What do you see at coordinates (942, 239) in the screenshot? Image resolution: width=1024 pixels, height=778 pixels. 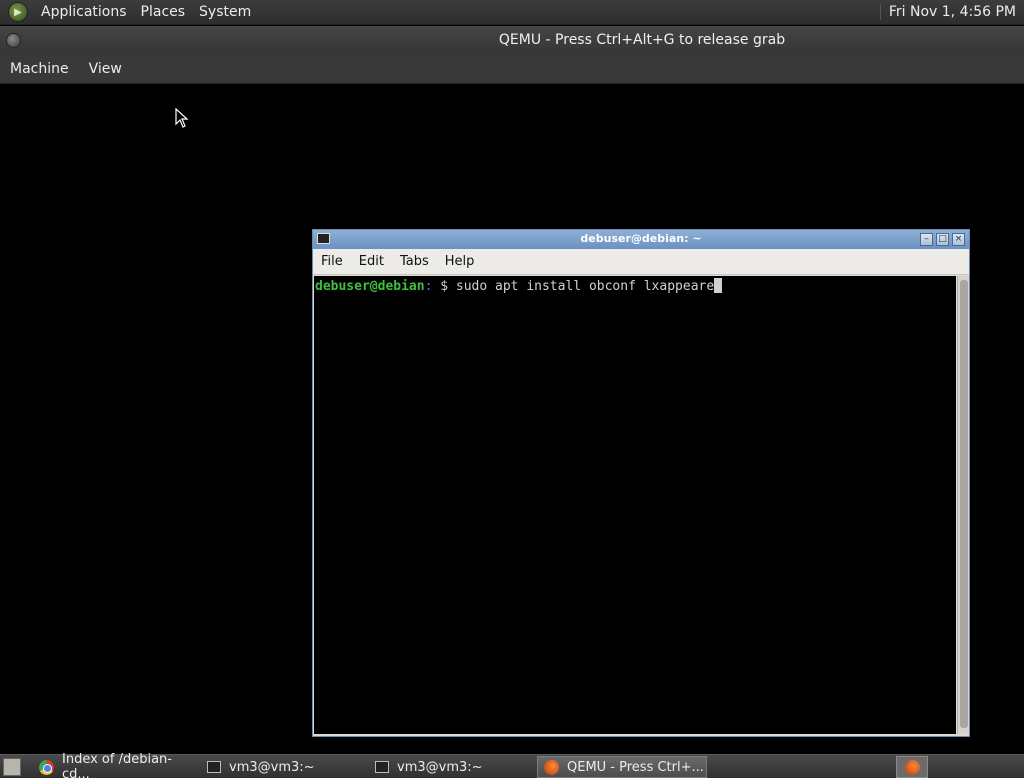 I see `maximize-button: □` at bounding box center [942, 239].